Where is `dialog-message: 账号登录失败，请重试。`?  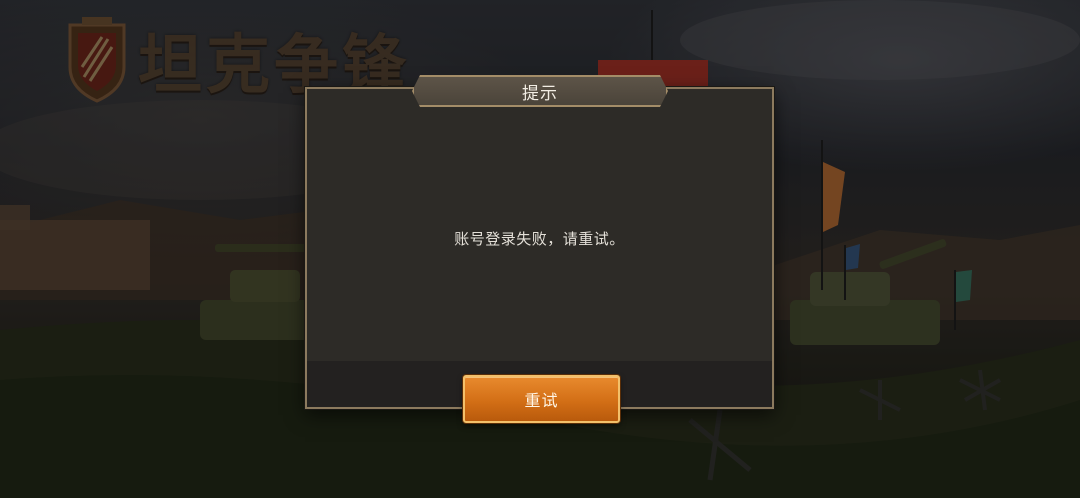 dialog-message: 账号登录失败，请重试。 is located at coordinates (539, 239).